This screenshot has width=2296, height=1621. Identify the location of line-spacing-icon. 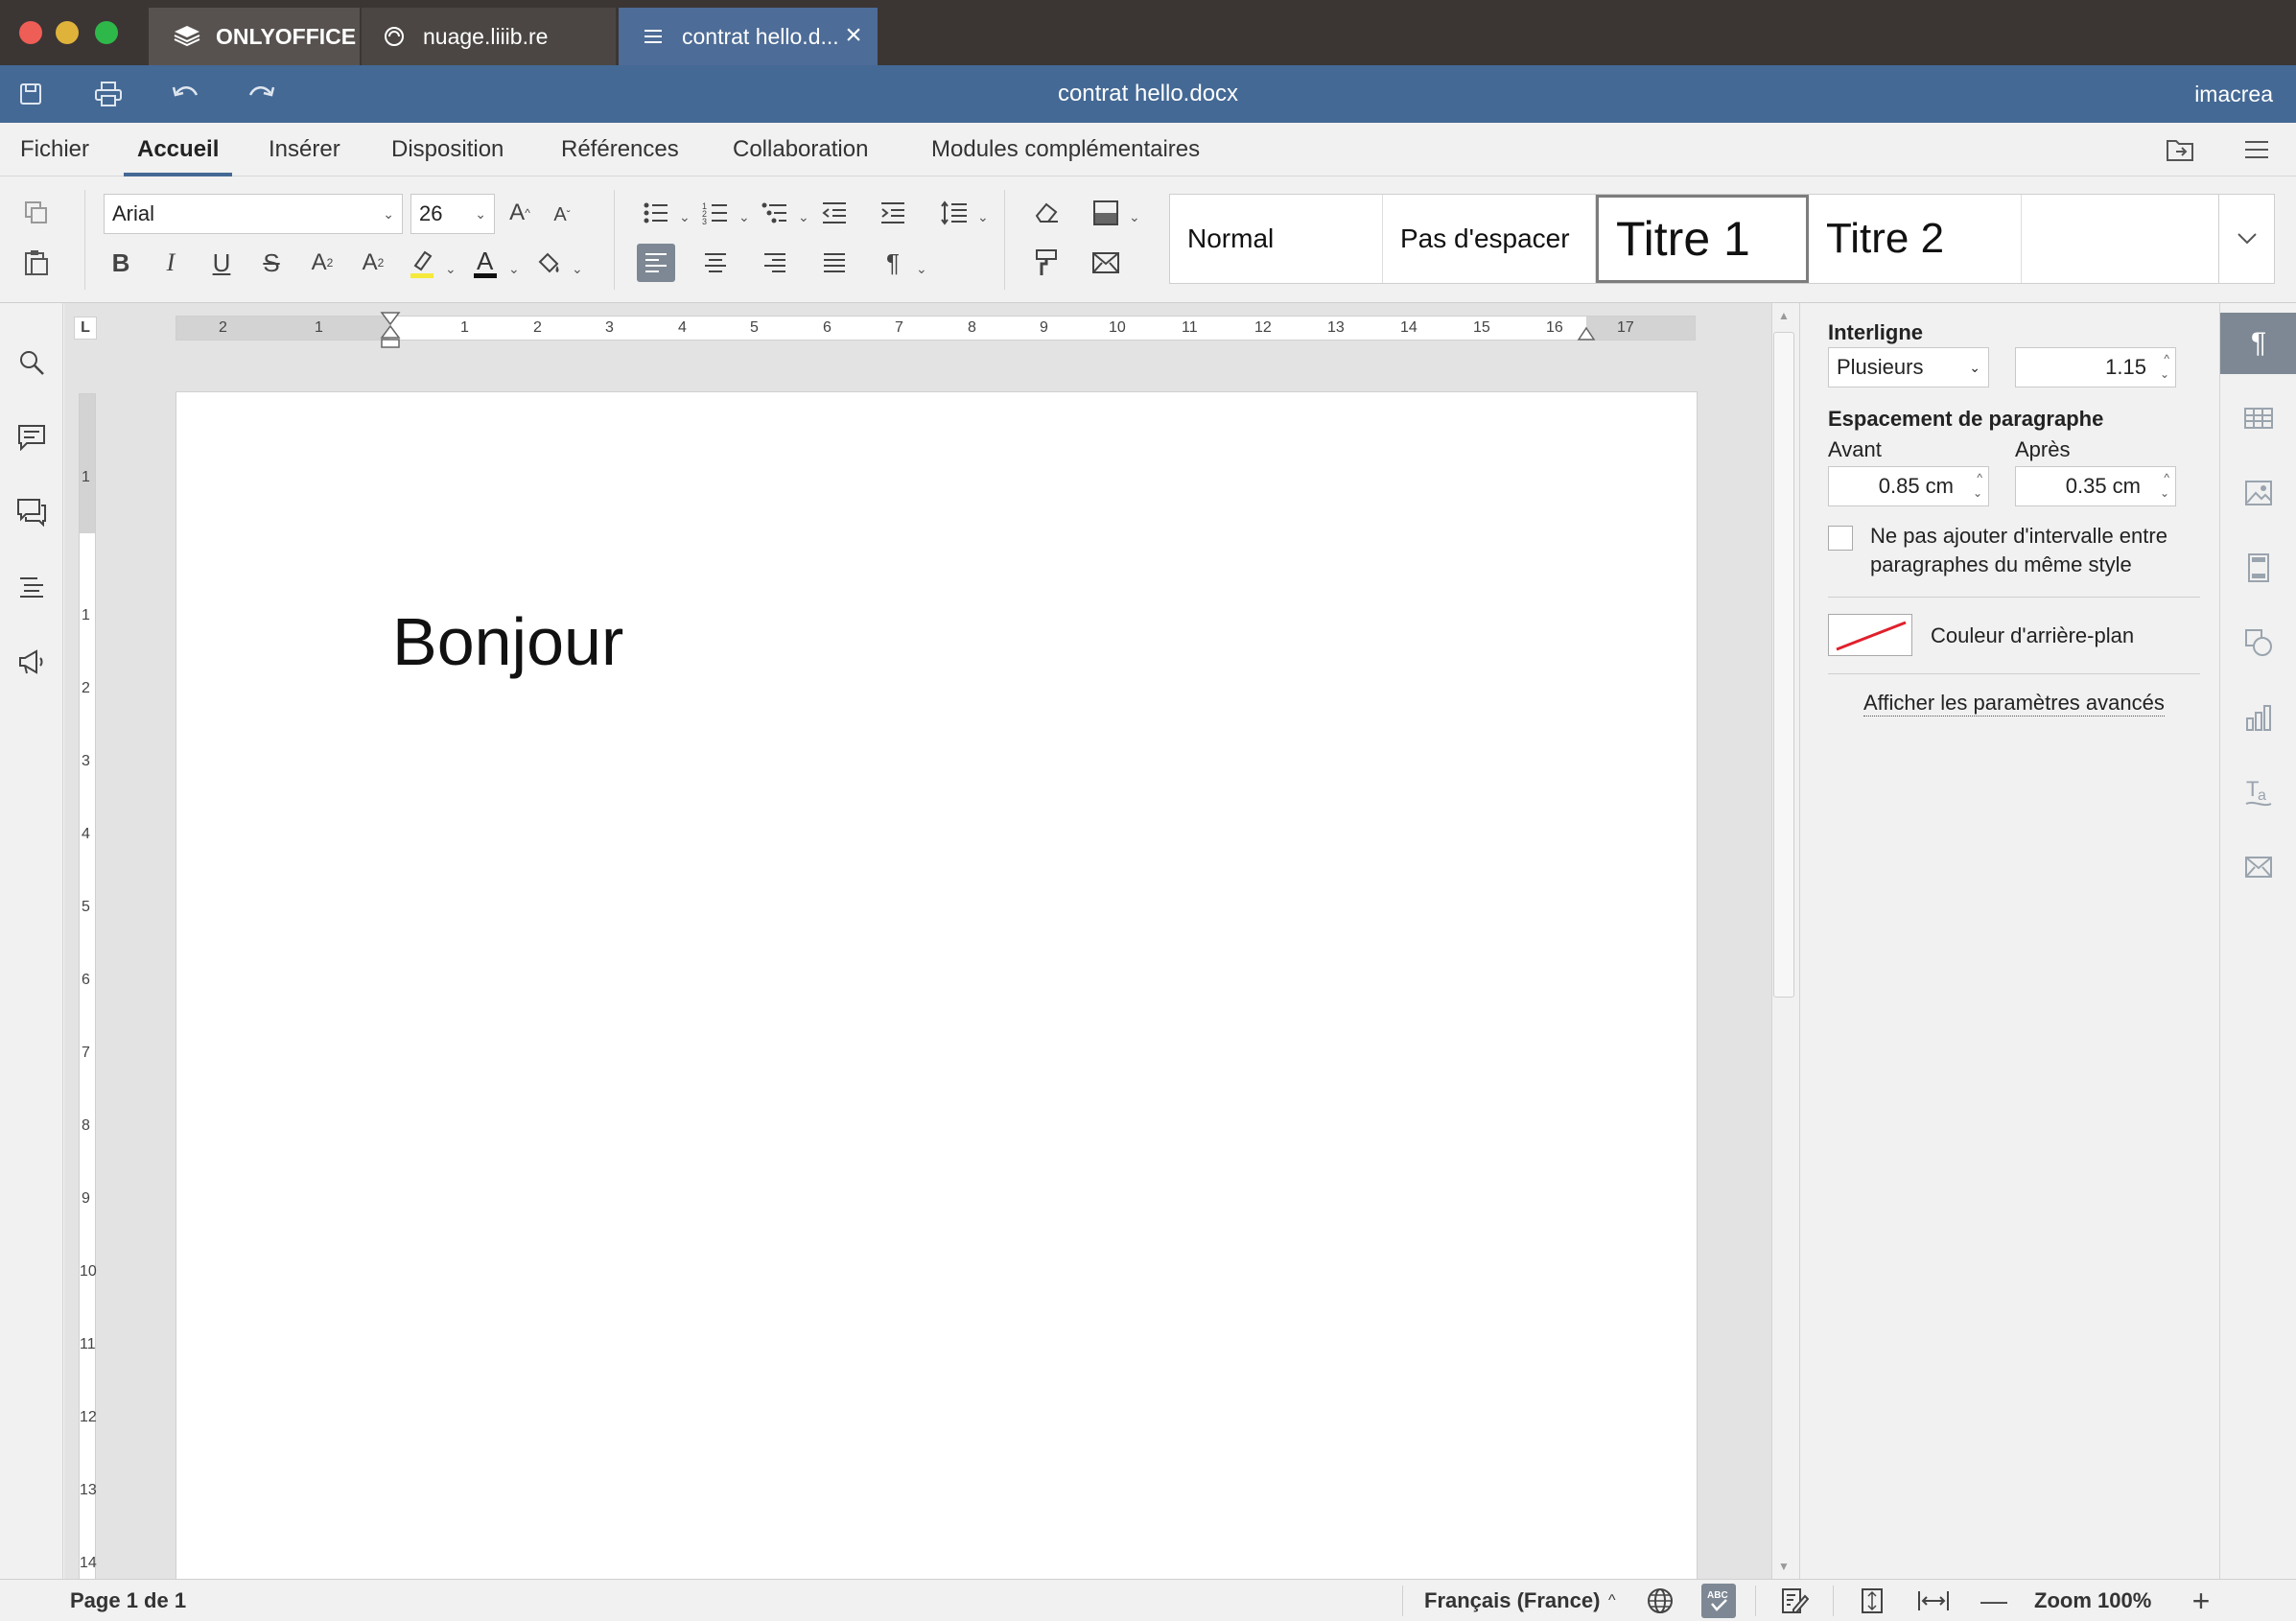
(954, 213).